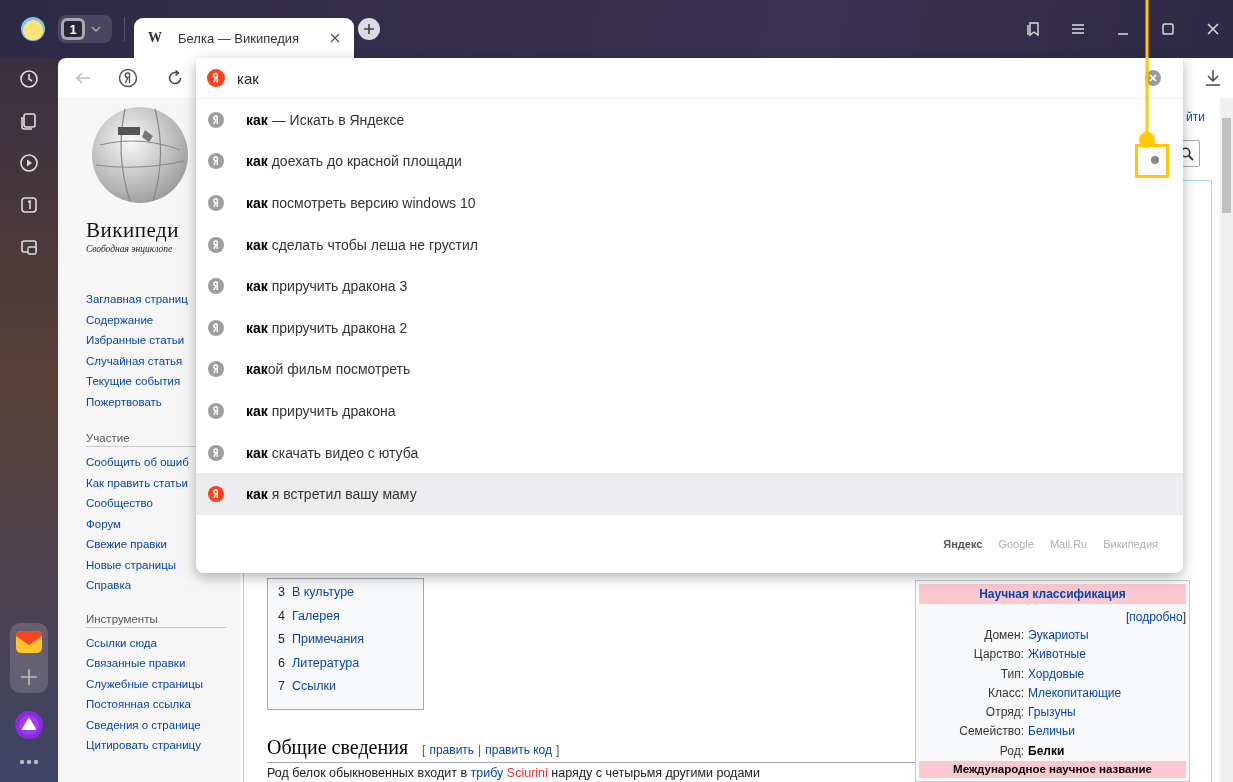 The width and height of the screenshot is (1233, 782). What do you see at coordinates (131, 564) in the screenshot?
I see `nav-link: Новые страницы` at bounding box center [131, 564].